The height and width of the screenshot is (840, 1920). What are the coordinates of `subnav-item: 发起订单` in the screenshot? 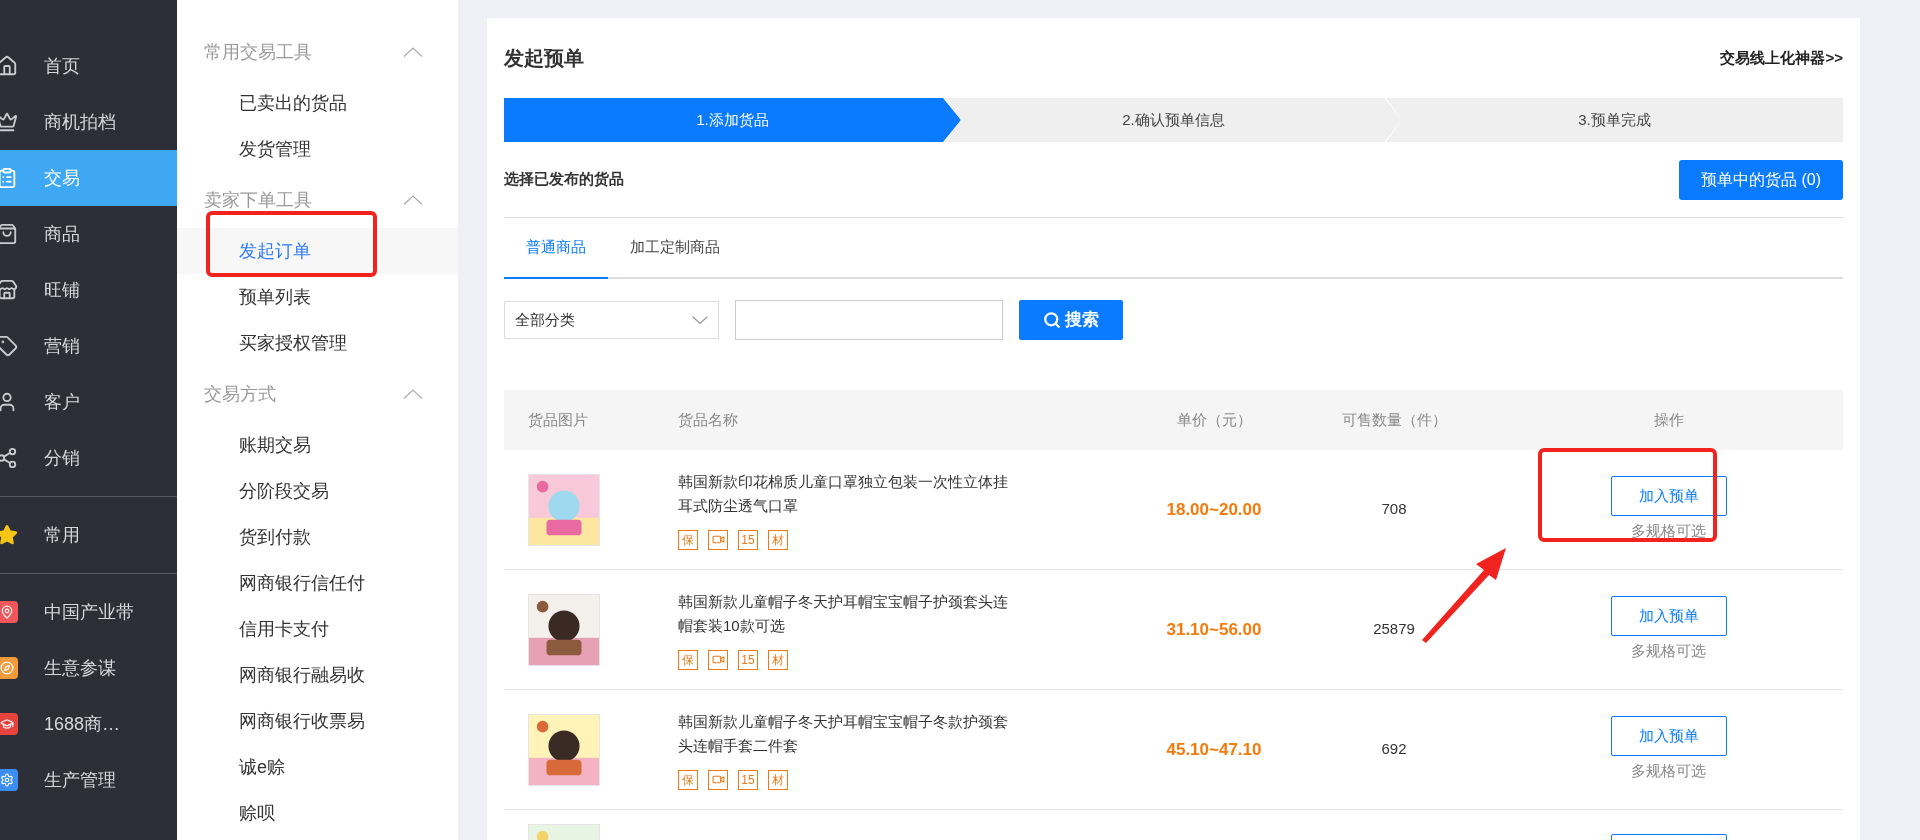 It's located at (317, 251).